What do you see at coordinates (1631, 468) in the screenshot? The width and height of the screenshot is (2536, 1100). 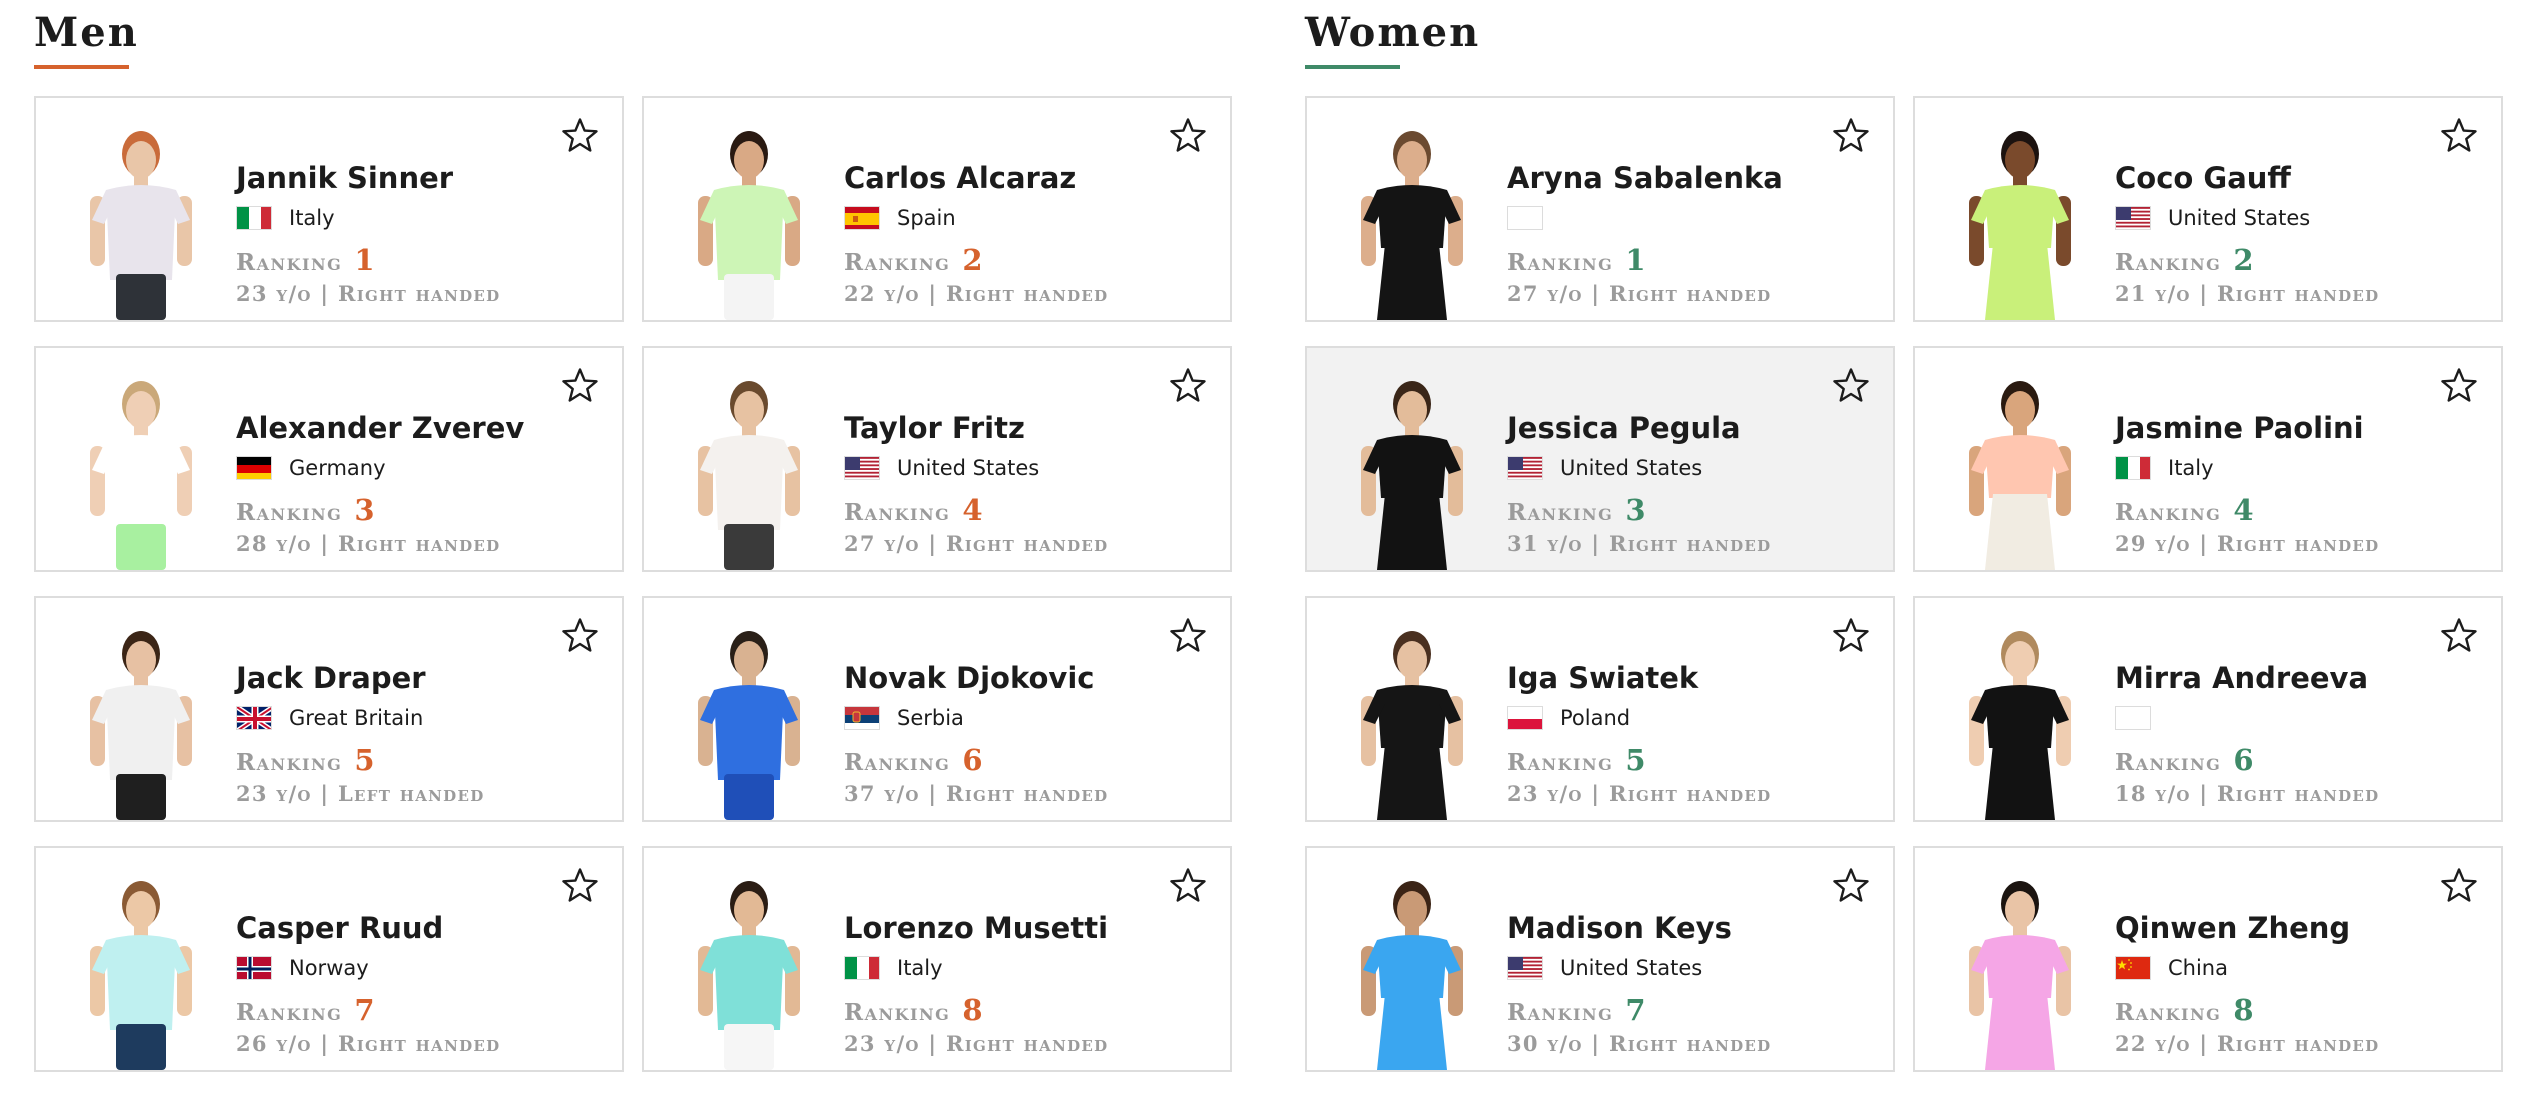 I see `country-name: United States` at bounding box center [1631, 468].